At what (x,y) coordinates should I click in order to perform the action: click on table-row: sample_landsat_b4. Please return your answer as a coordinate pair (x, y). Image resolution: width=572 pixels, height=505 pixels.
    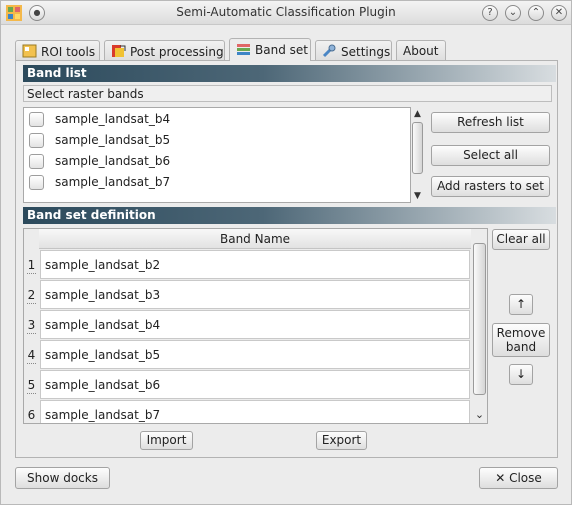
    Looking at the image, I should click on (255, 324).